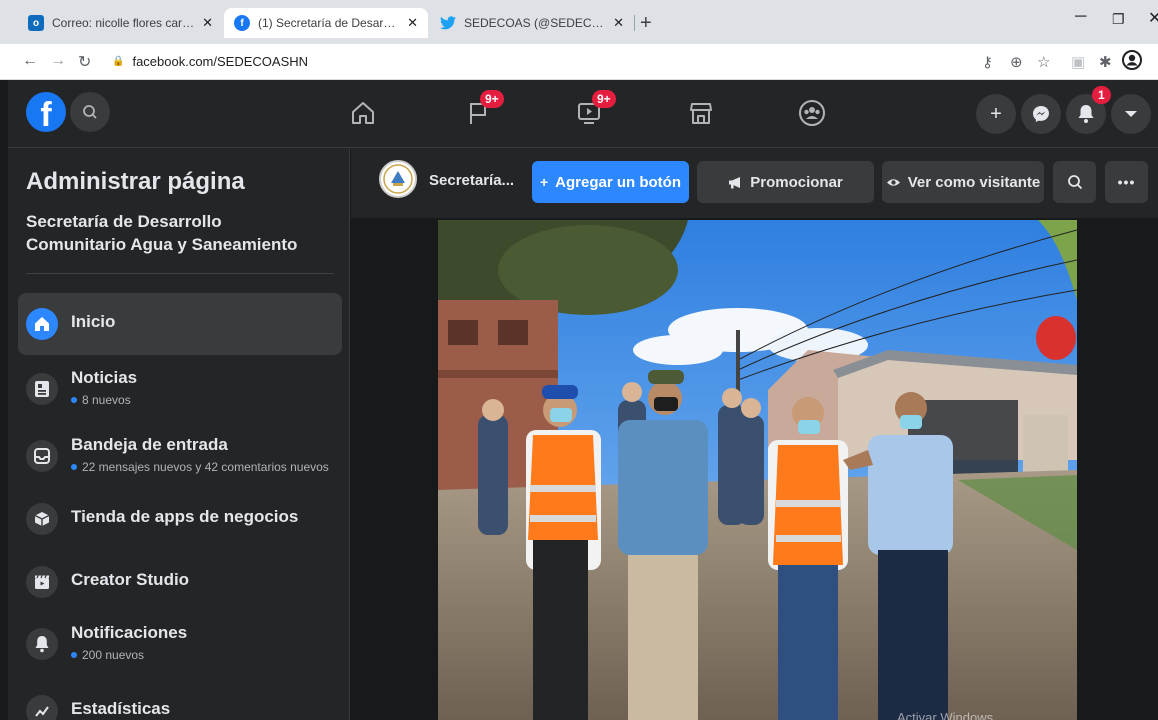  I want to click on tab-label: (1) Secretaría de Desarrollo Comu, so click(328, 23).